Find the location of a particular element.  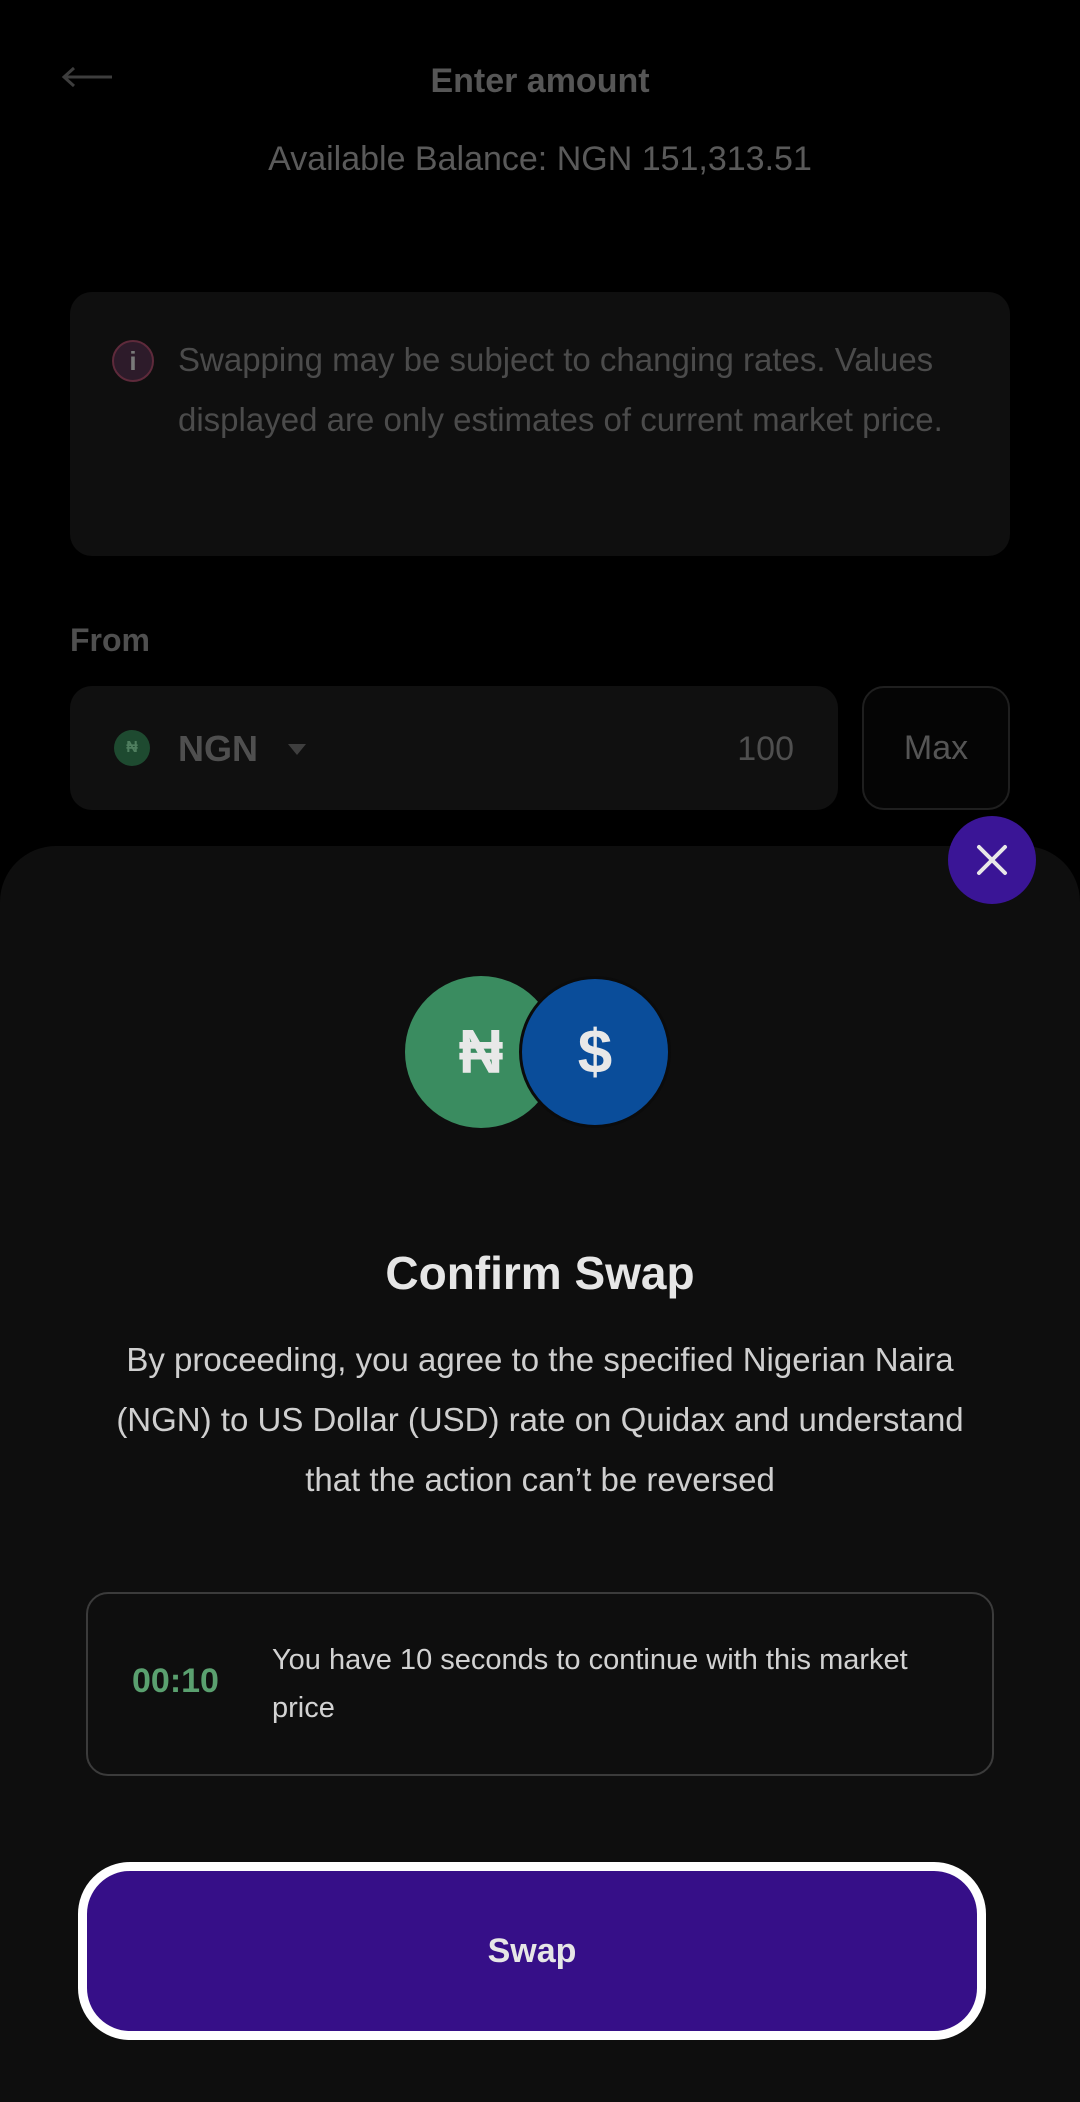

currency-pair-icons: ₦ $ is located at coordinates (540, 1052).